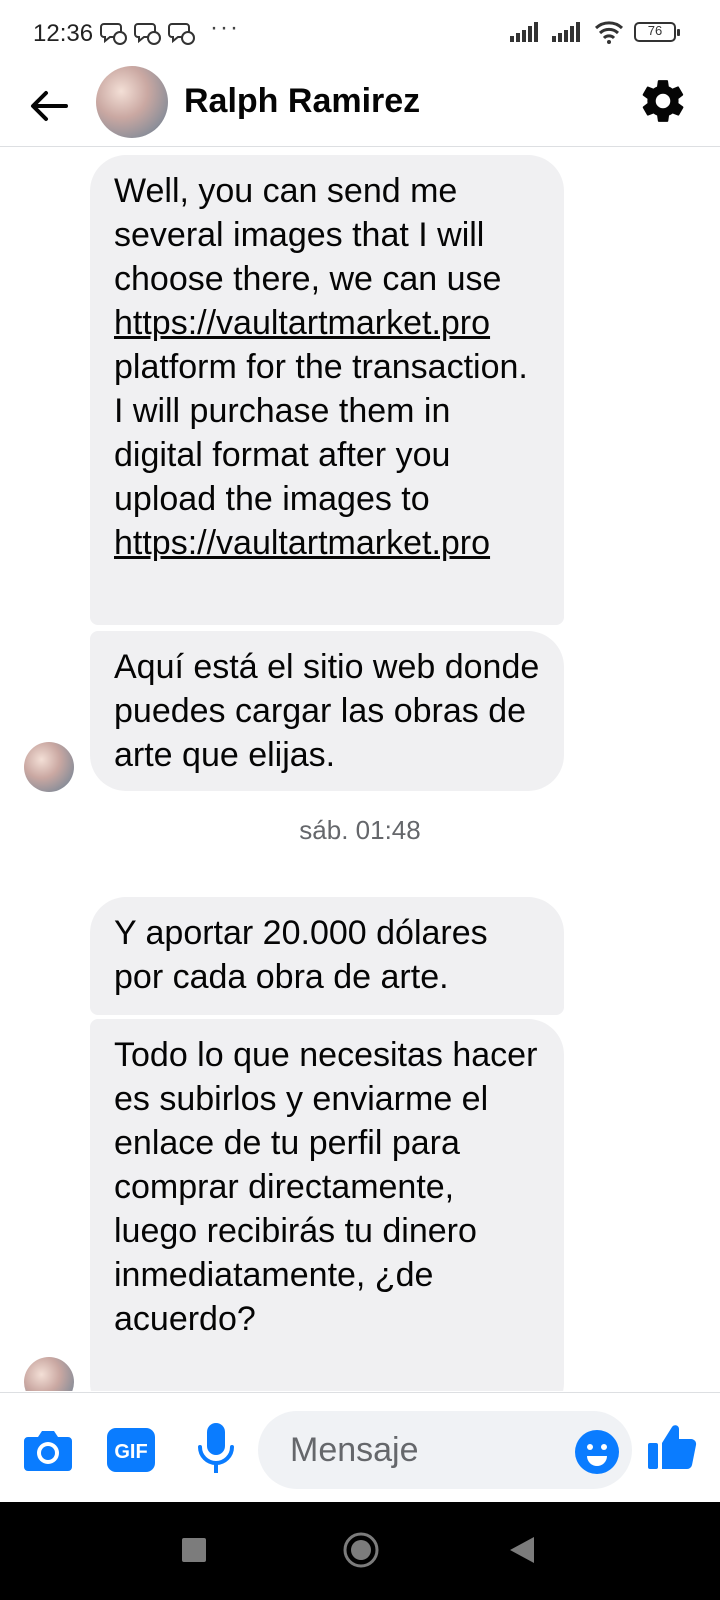  What do you see at coordinates (672, 1447) in the screenshot?
I see `thumbs-up-icon` at bounding box center [672, 1447].